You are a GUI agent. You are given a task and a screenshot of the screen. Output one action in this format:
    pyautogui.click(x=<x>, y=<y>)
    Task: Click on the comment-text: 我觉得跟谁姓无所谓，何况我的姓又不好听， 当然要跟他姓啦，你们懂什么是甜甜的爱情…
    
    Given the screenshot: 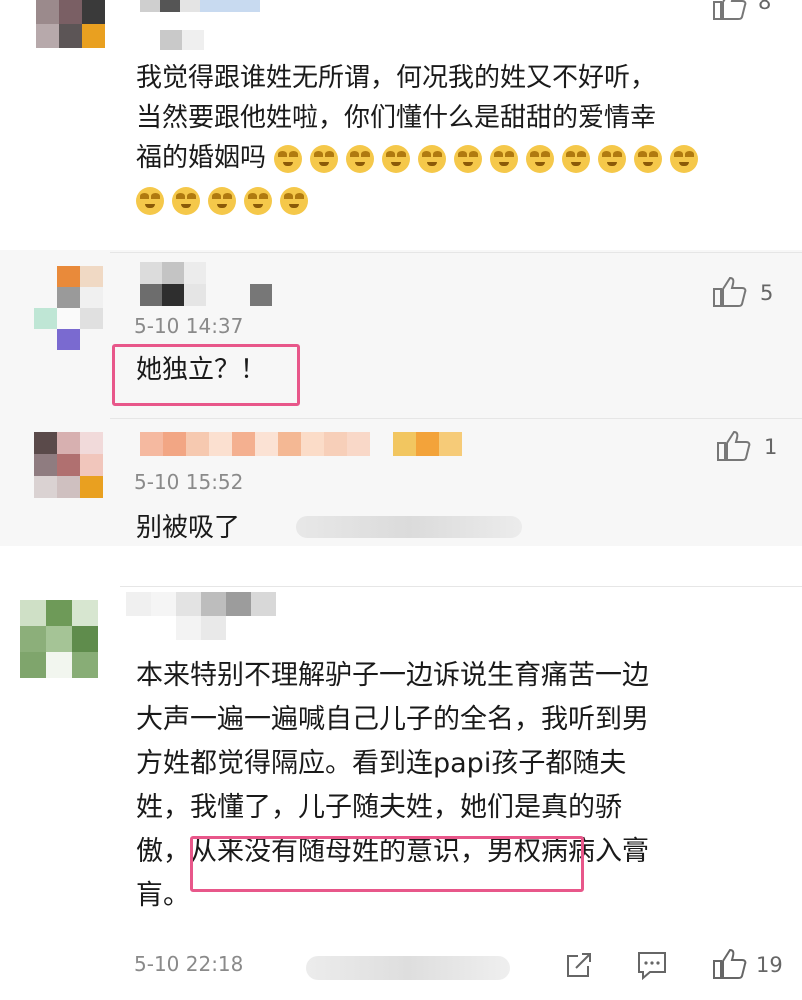 What is the action you would take?
    pyautogui.click(x=456, y=139)
    